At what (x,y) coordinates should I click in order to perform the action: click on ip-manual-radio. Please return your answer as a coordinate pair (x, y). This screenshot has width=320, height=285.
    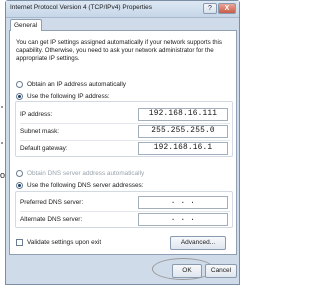
    Looking at the image, I should click on (19, 96).